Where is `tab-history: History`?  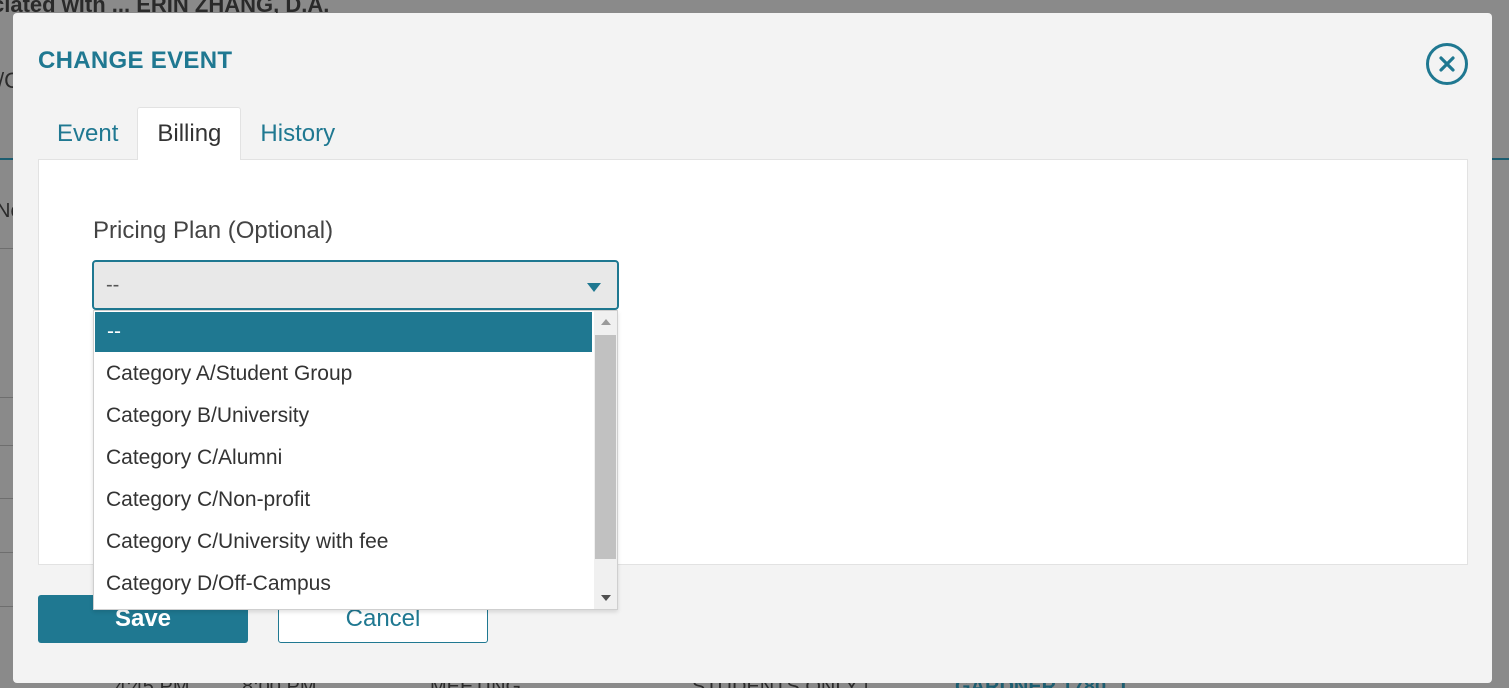
tab-history: History is located at coordinates (297, 133).